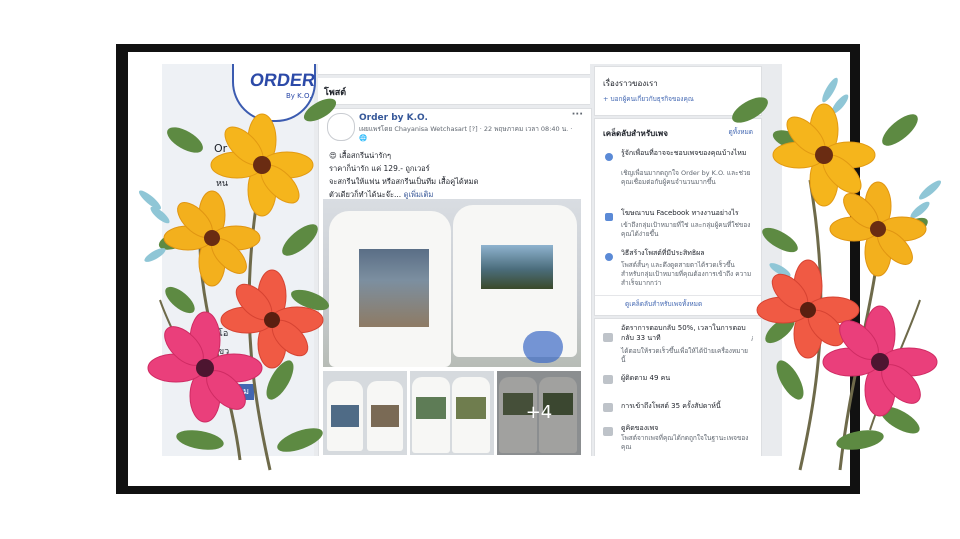 The width and height of the screenshot is (960, 539). What do you see at coordinates (688, 153) in the screenshot?
I see `tip-1-title: รู้จักเพื่อนที่อาจจะชอบเพจของคุณบ้างไหม` at bounding box center [688, 153].